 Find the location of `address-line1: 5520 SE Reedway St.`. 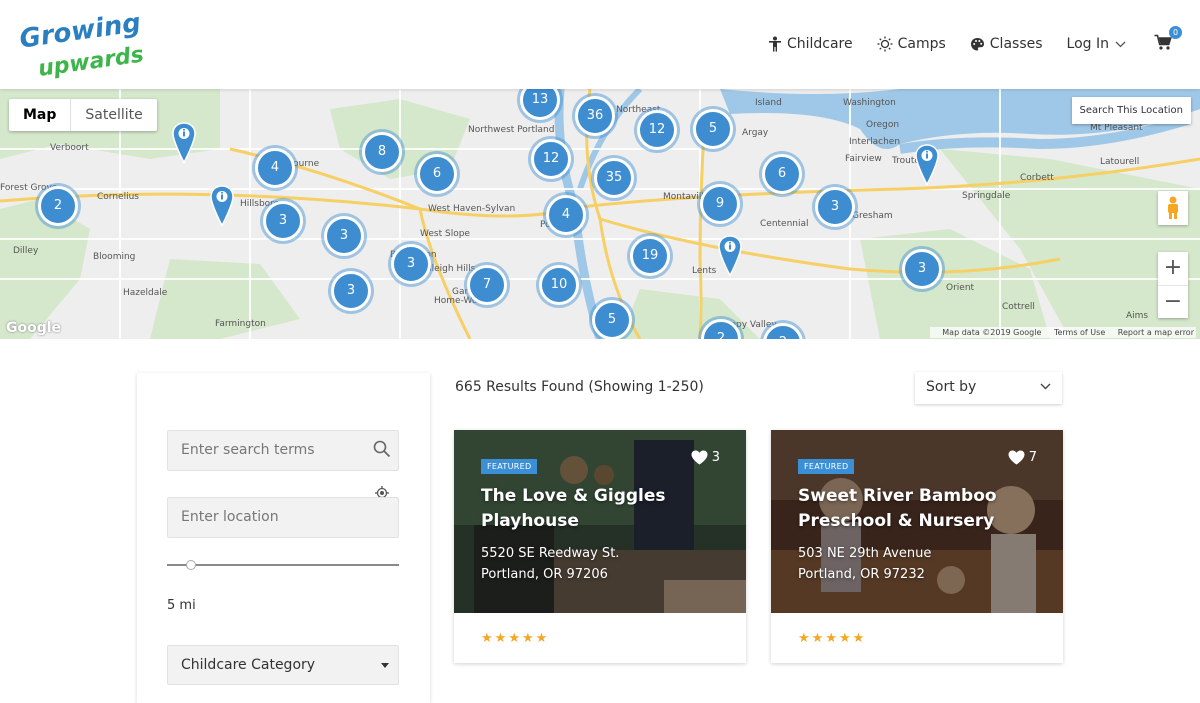

address-line1: 5520 SE Reedway St. is located at coordinates (550, 553).